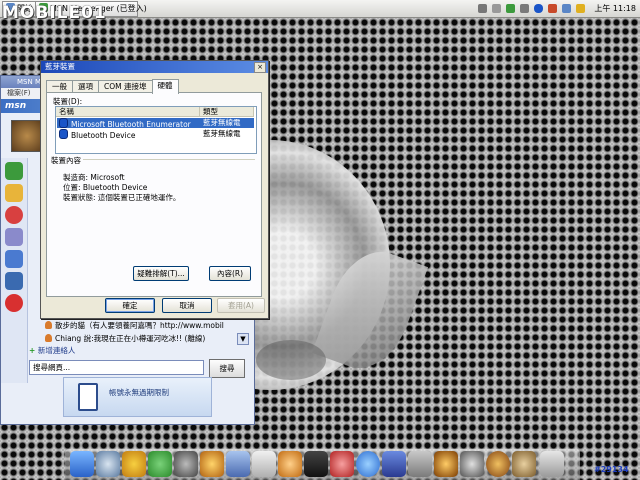 The image size is (640, 480). Describe the element at coordinates (122, 197) in the screenshot. I see `device-status-text: 裝置狀態: 這個裝置已正確地運作。` at that location.